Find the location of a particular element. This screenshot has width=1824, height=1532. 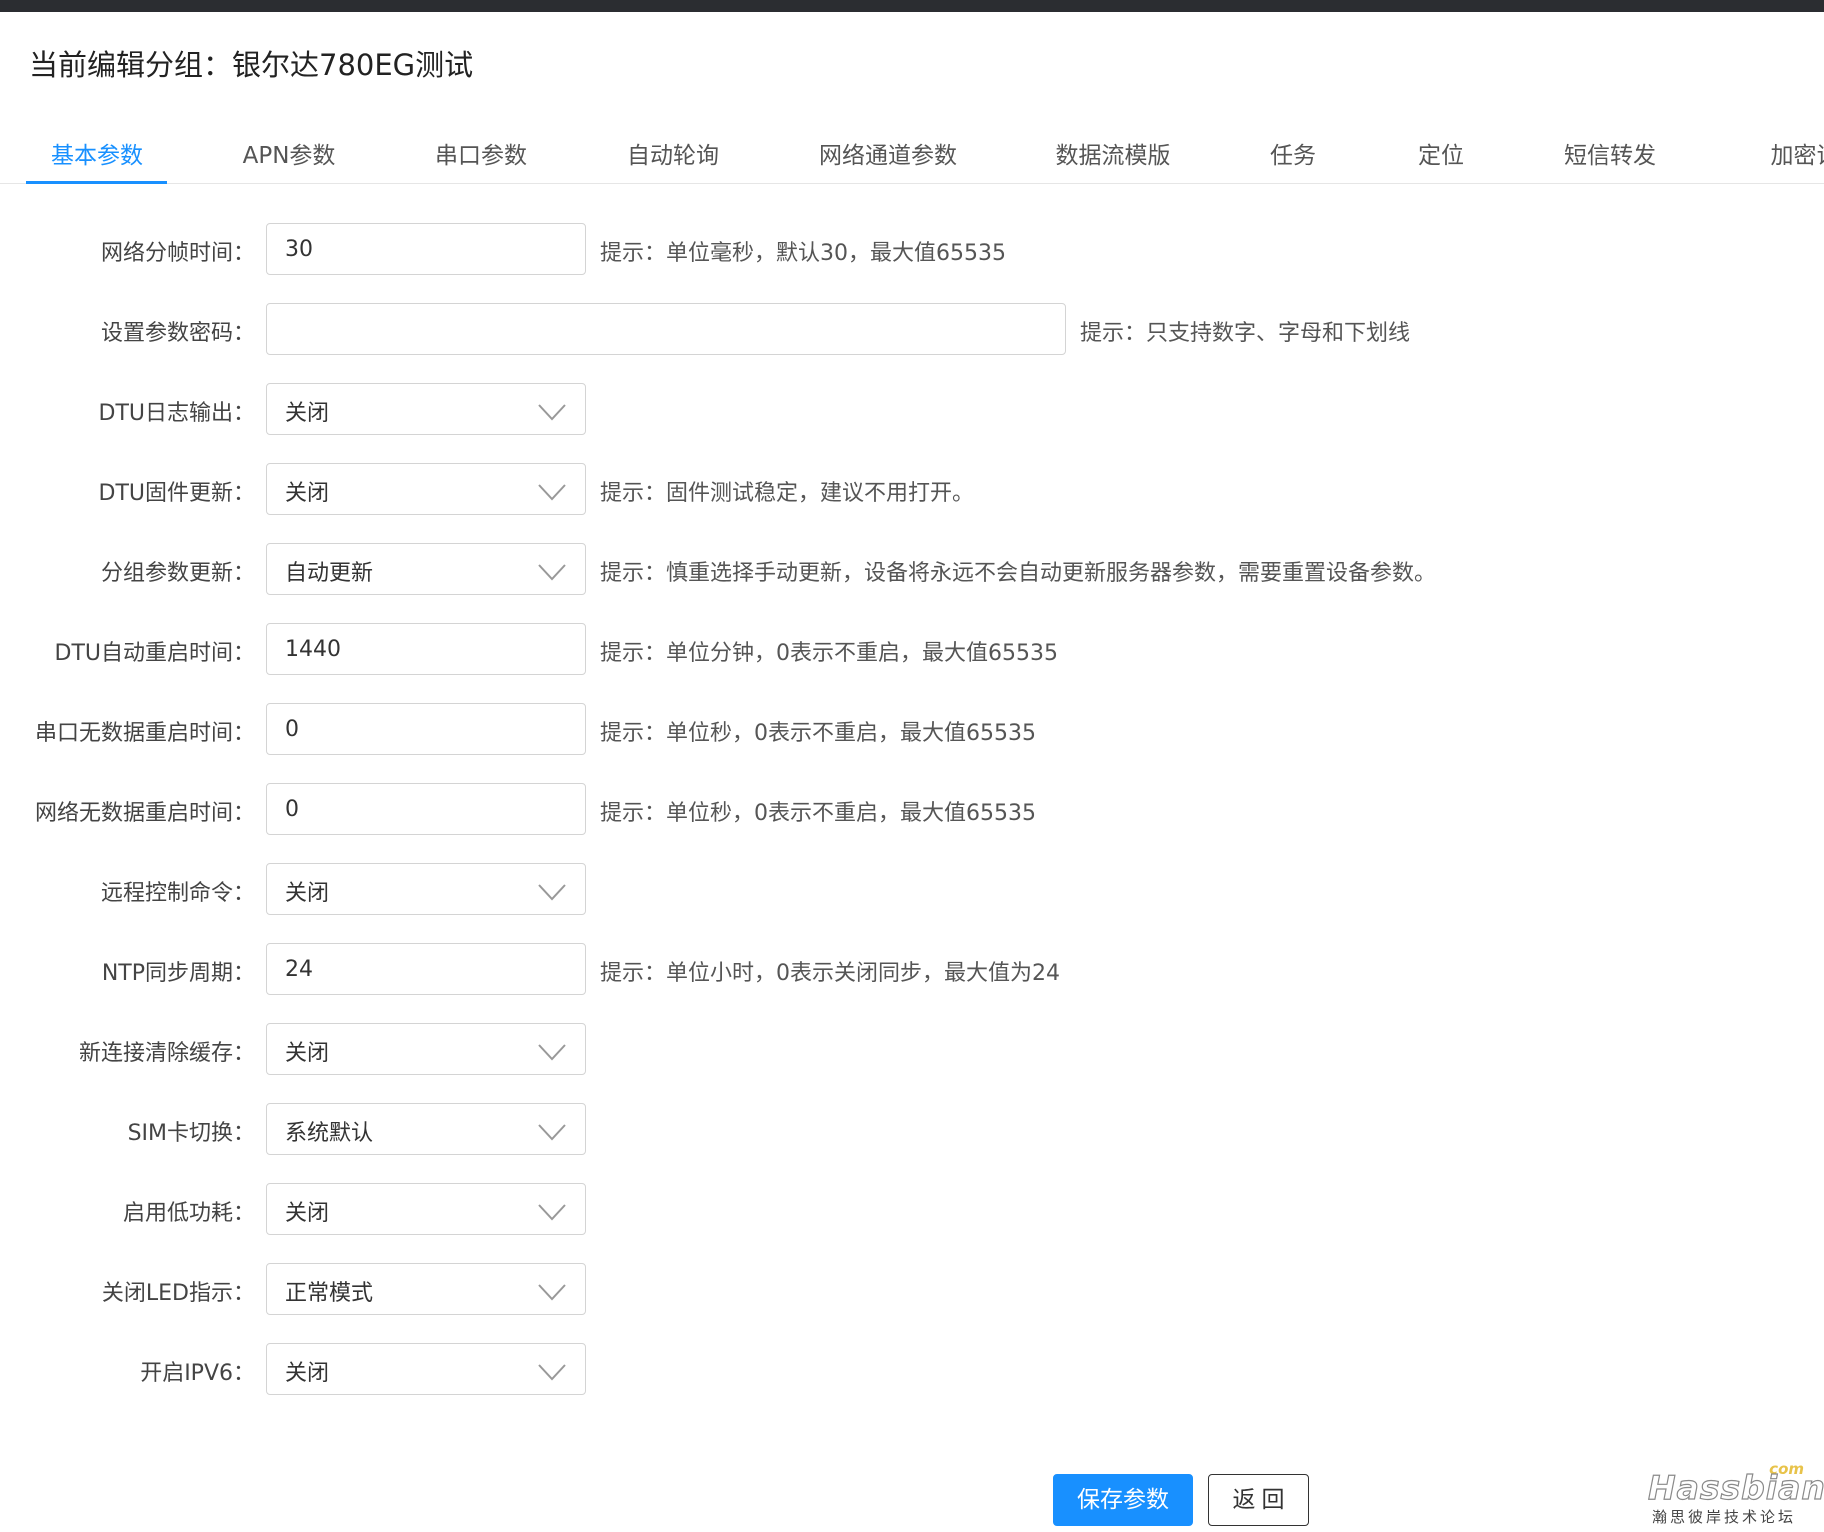

row-remote-control: 远程控制命令： 关闭 is located at coordinates (912, 889).